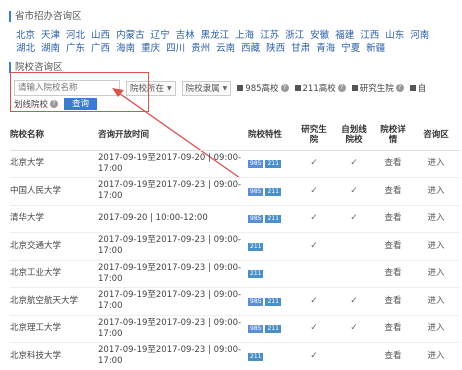 The width and height of the screenshot is (462, 370). I want to click on col-header-detail: 院校详情, so click(393, 135).